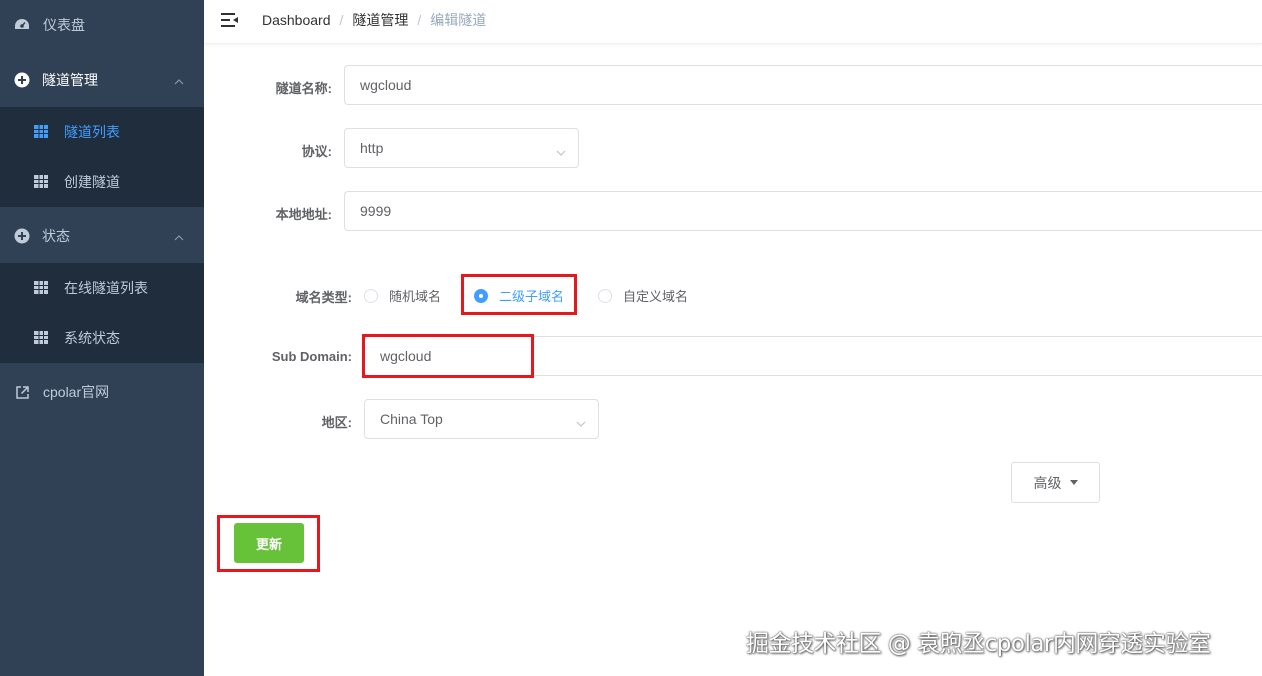 This screenshot has height=676, width=1262. What do you see at coordinates (415, 296) in the screenshot?
I see `radio-label: 随机域名` at bounding box center [415, 296].